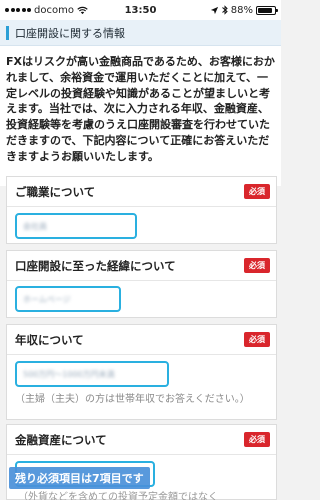 The height and width of the screenshot is (500, 320). I want to click on battery-percent: 88%, so click(241, 10).